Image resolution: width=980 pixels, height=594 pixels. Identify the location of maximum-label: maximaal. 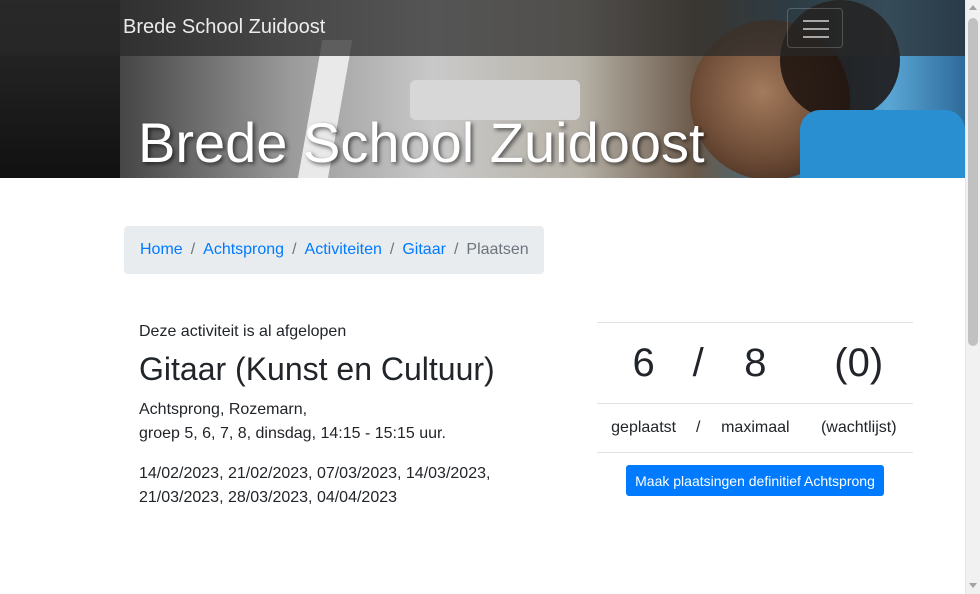
(755, 428).